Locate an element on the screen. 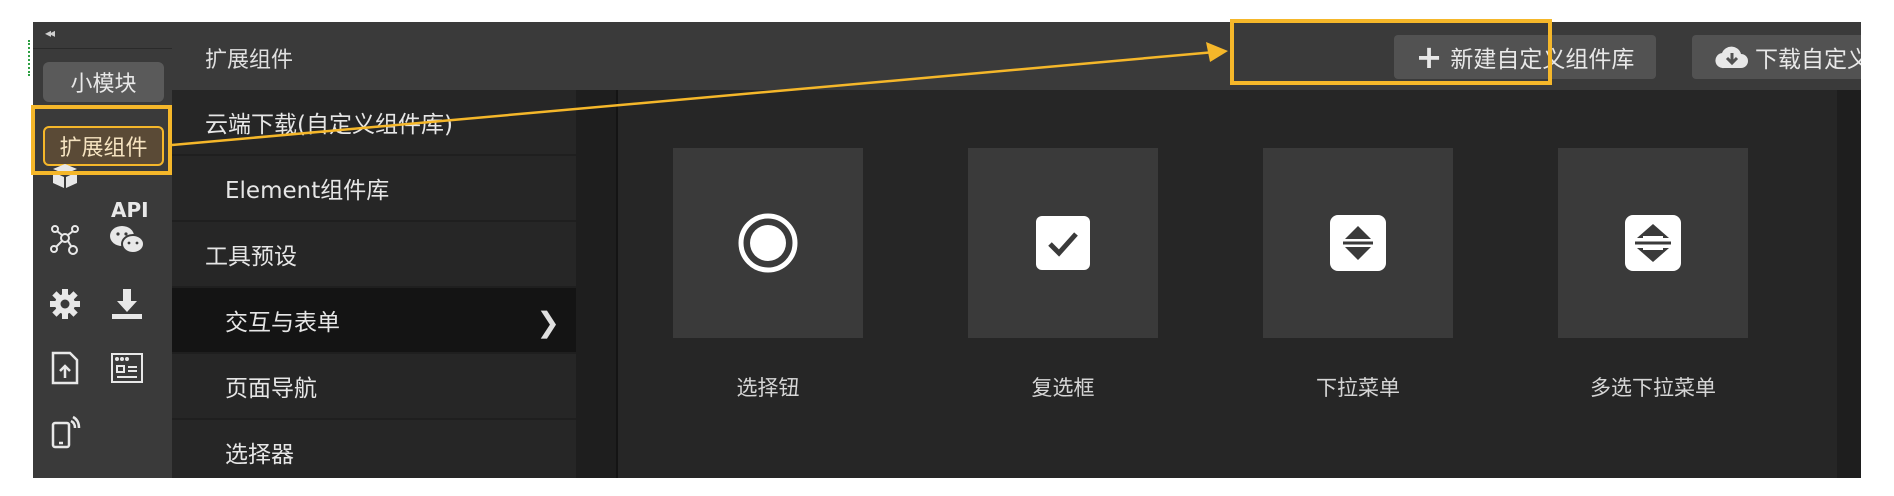 Image resolution: width=1894 pixels, height=496 pixels. annotation-arrow is located at coordinates (699, 94).